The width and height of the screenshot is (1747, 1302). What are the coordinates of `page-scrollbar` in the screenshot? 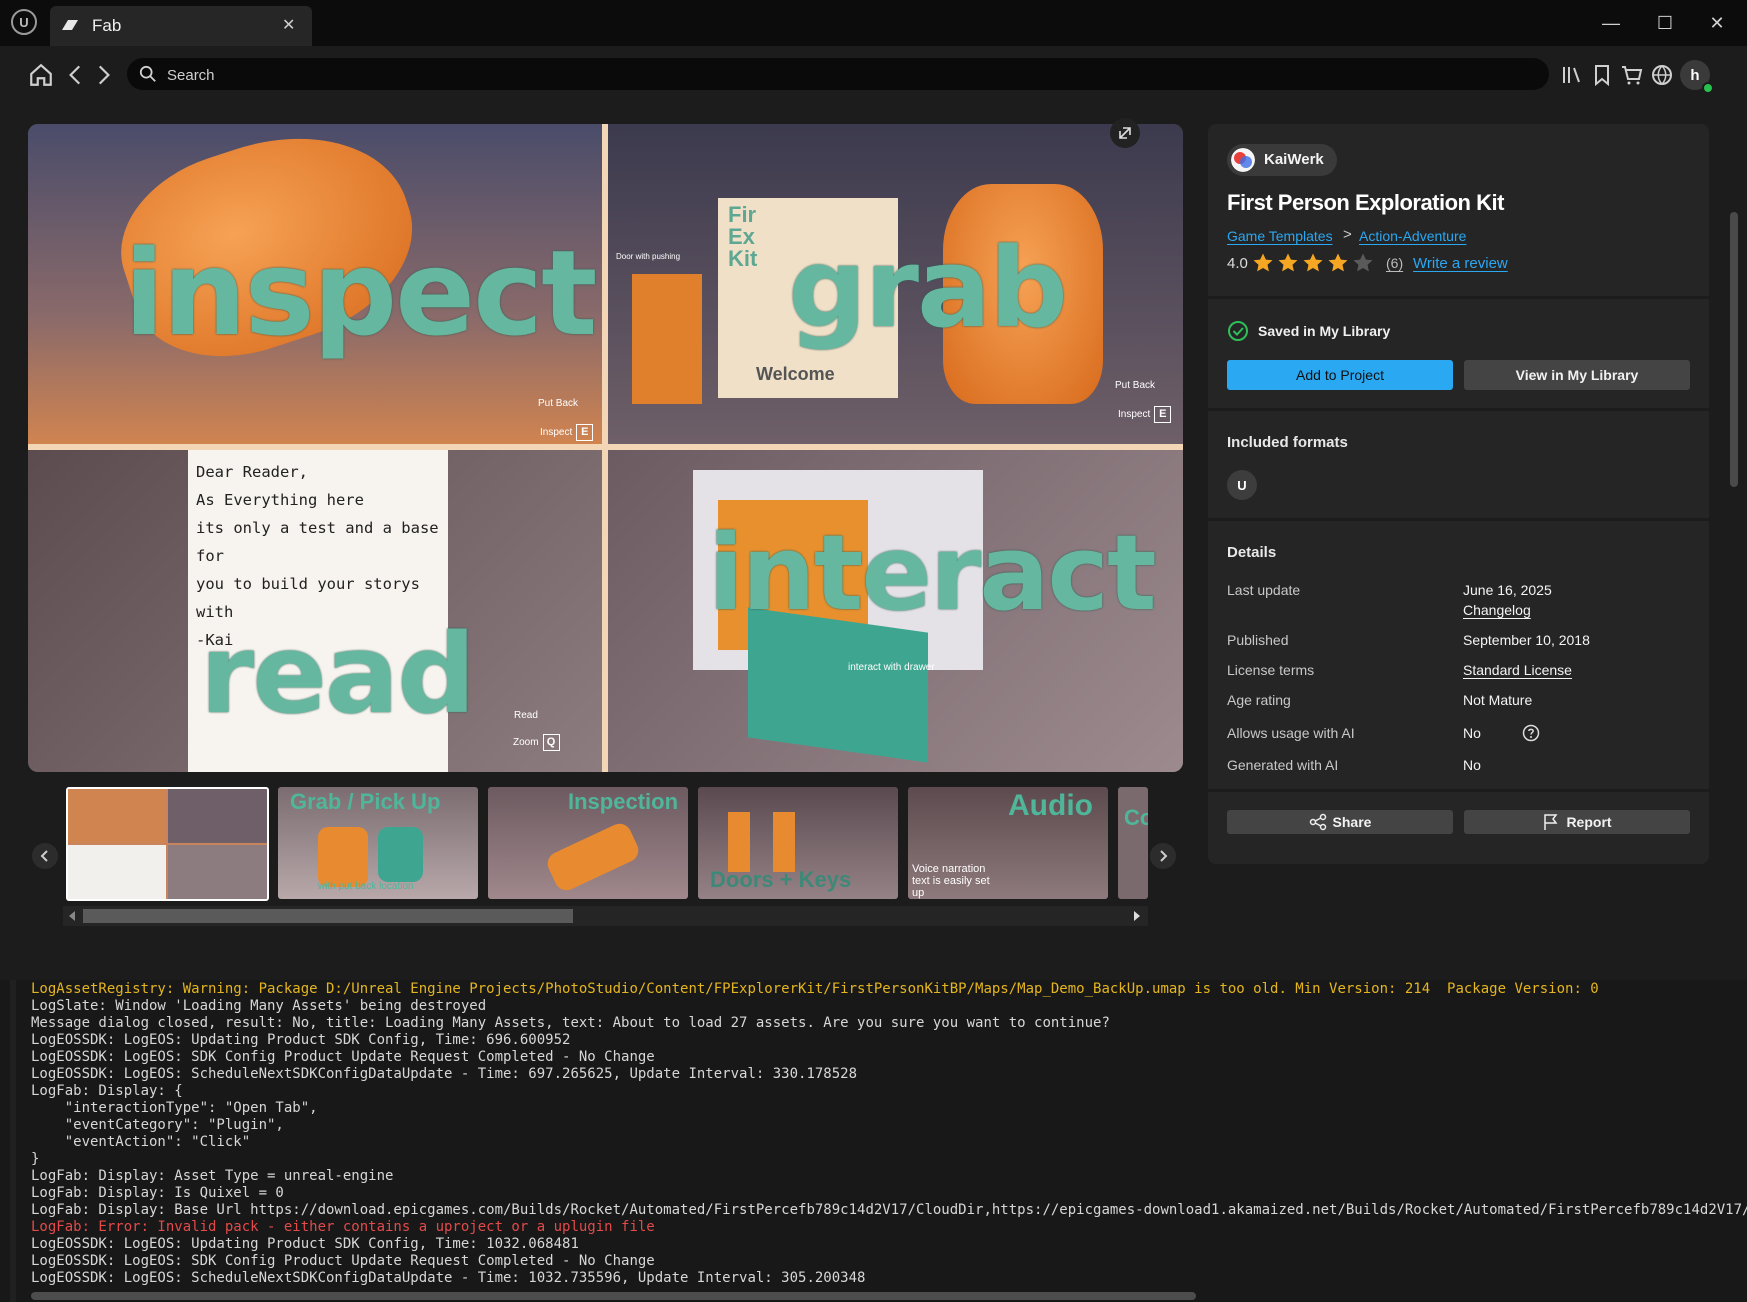 It's located at (1734, 349).